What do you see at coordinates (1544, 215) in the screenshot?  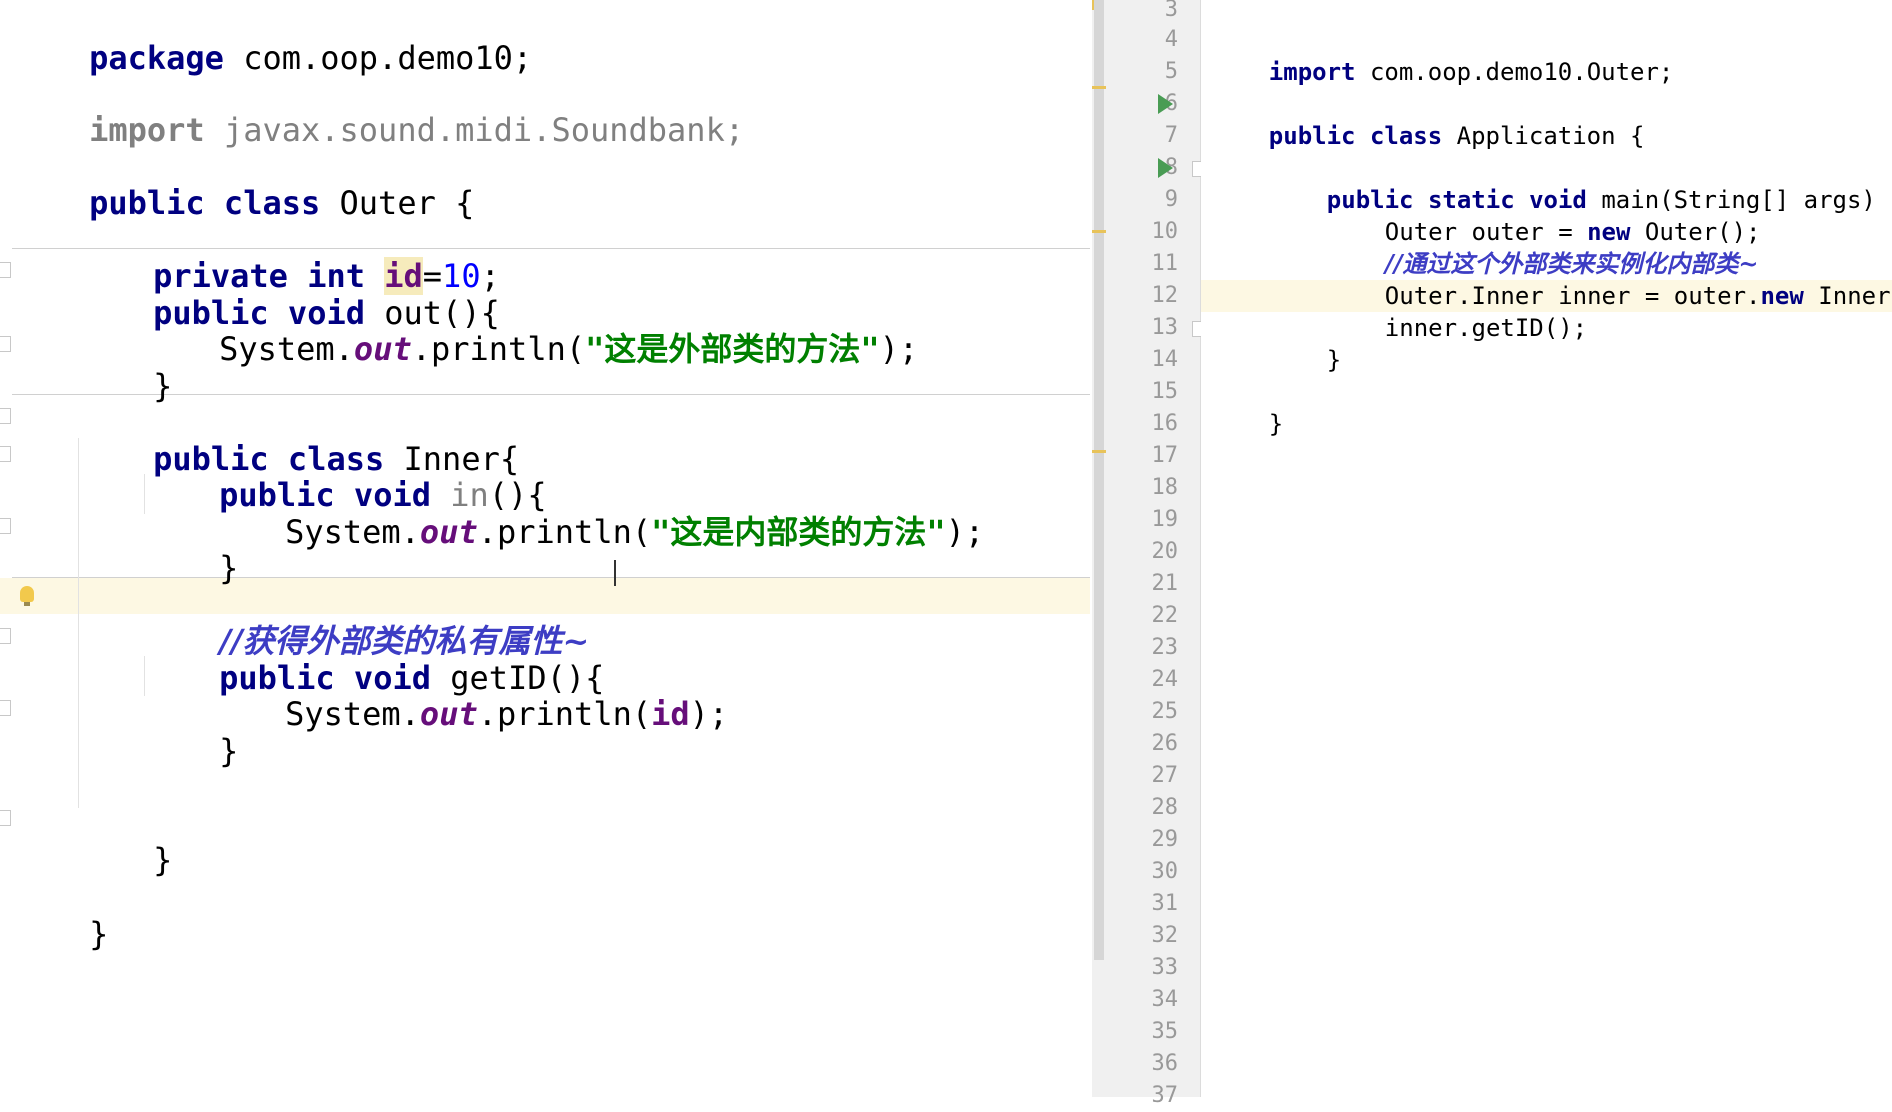 I see `code-line-new-outer: Outer outer = new Outer();` at bounding box center [1544, 215].